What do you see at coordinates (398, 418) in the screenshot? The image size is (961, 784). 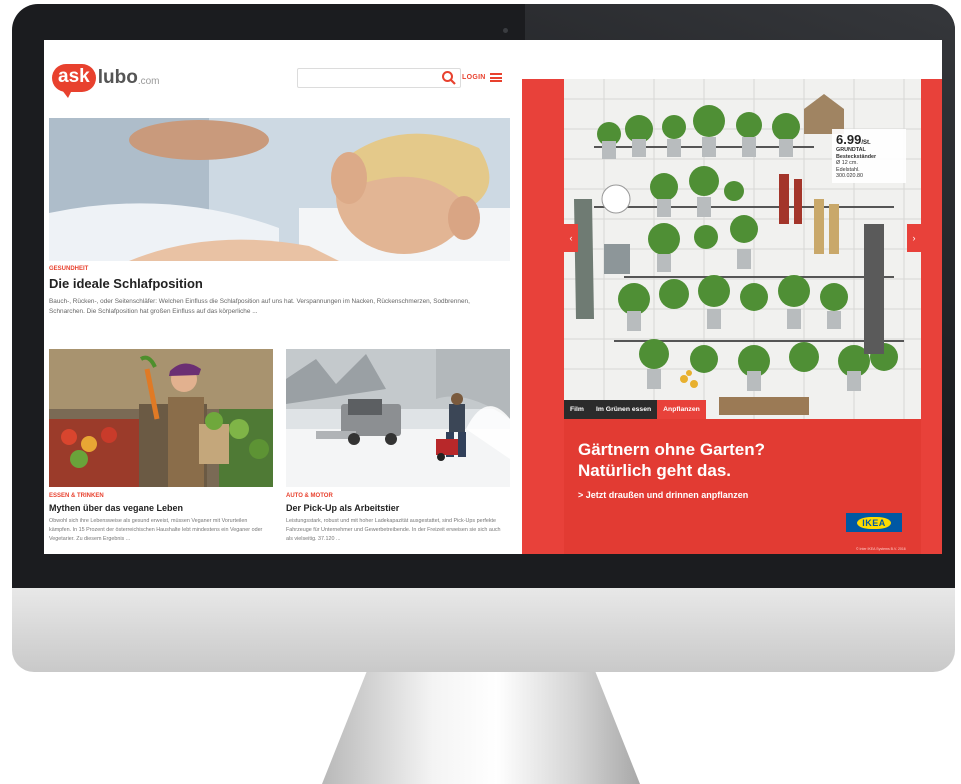 I see `card-image-pickup` at bounding box center [398, 418].